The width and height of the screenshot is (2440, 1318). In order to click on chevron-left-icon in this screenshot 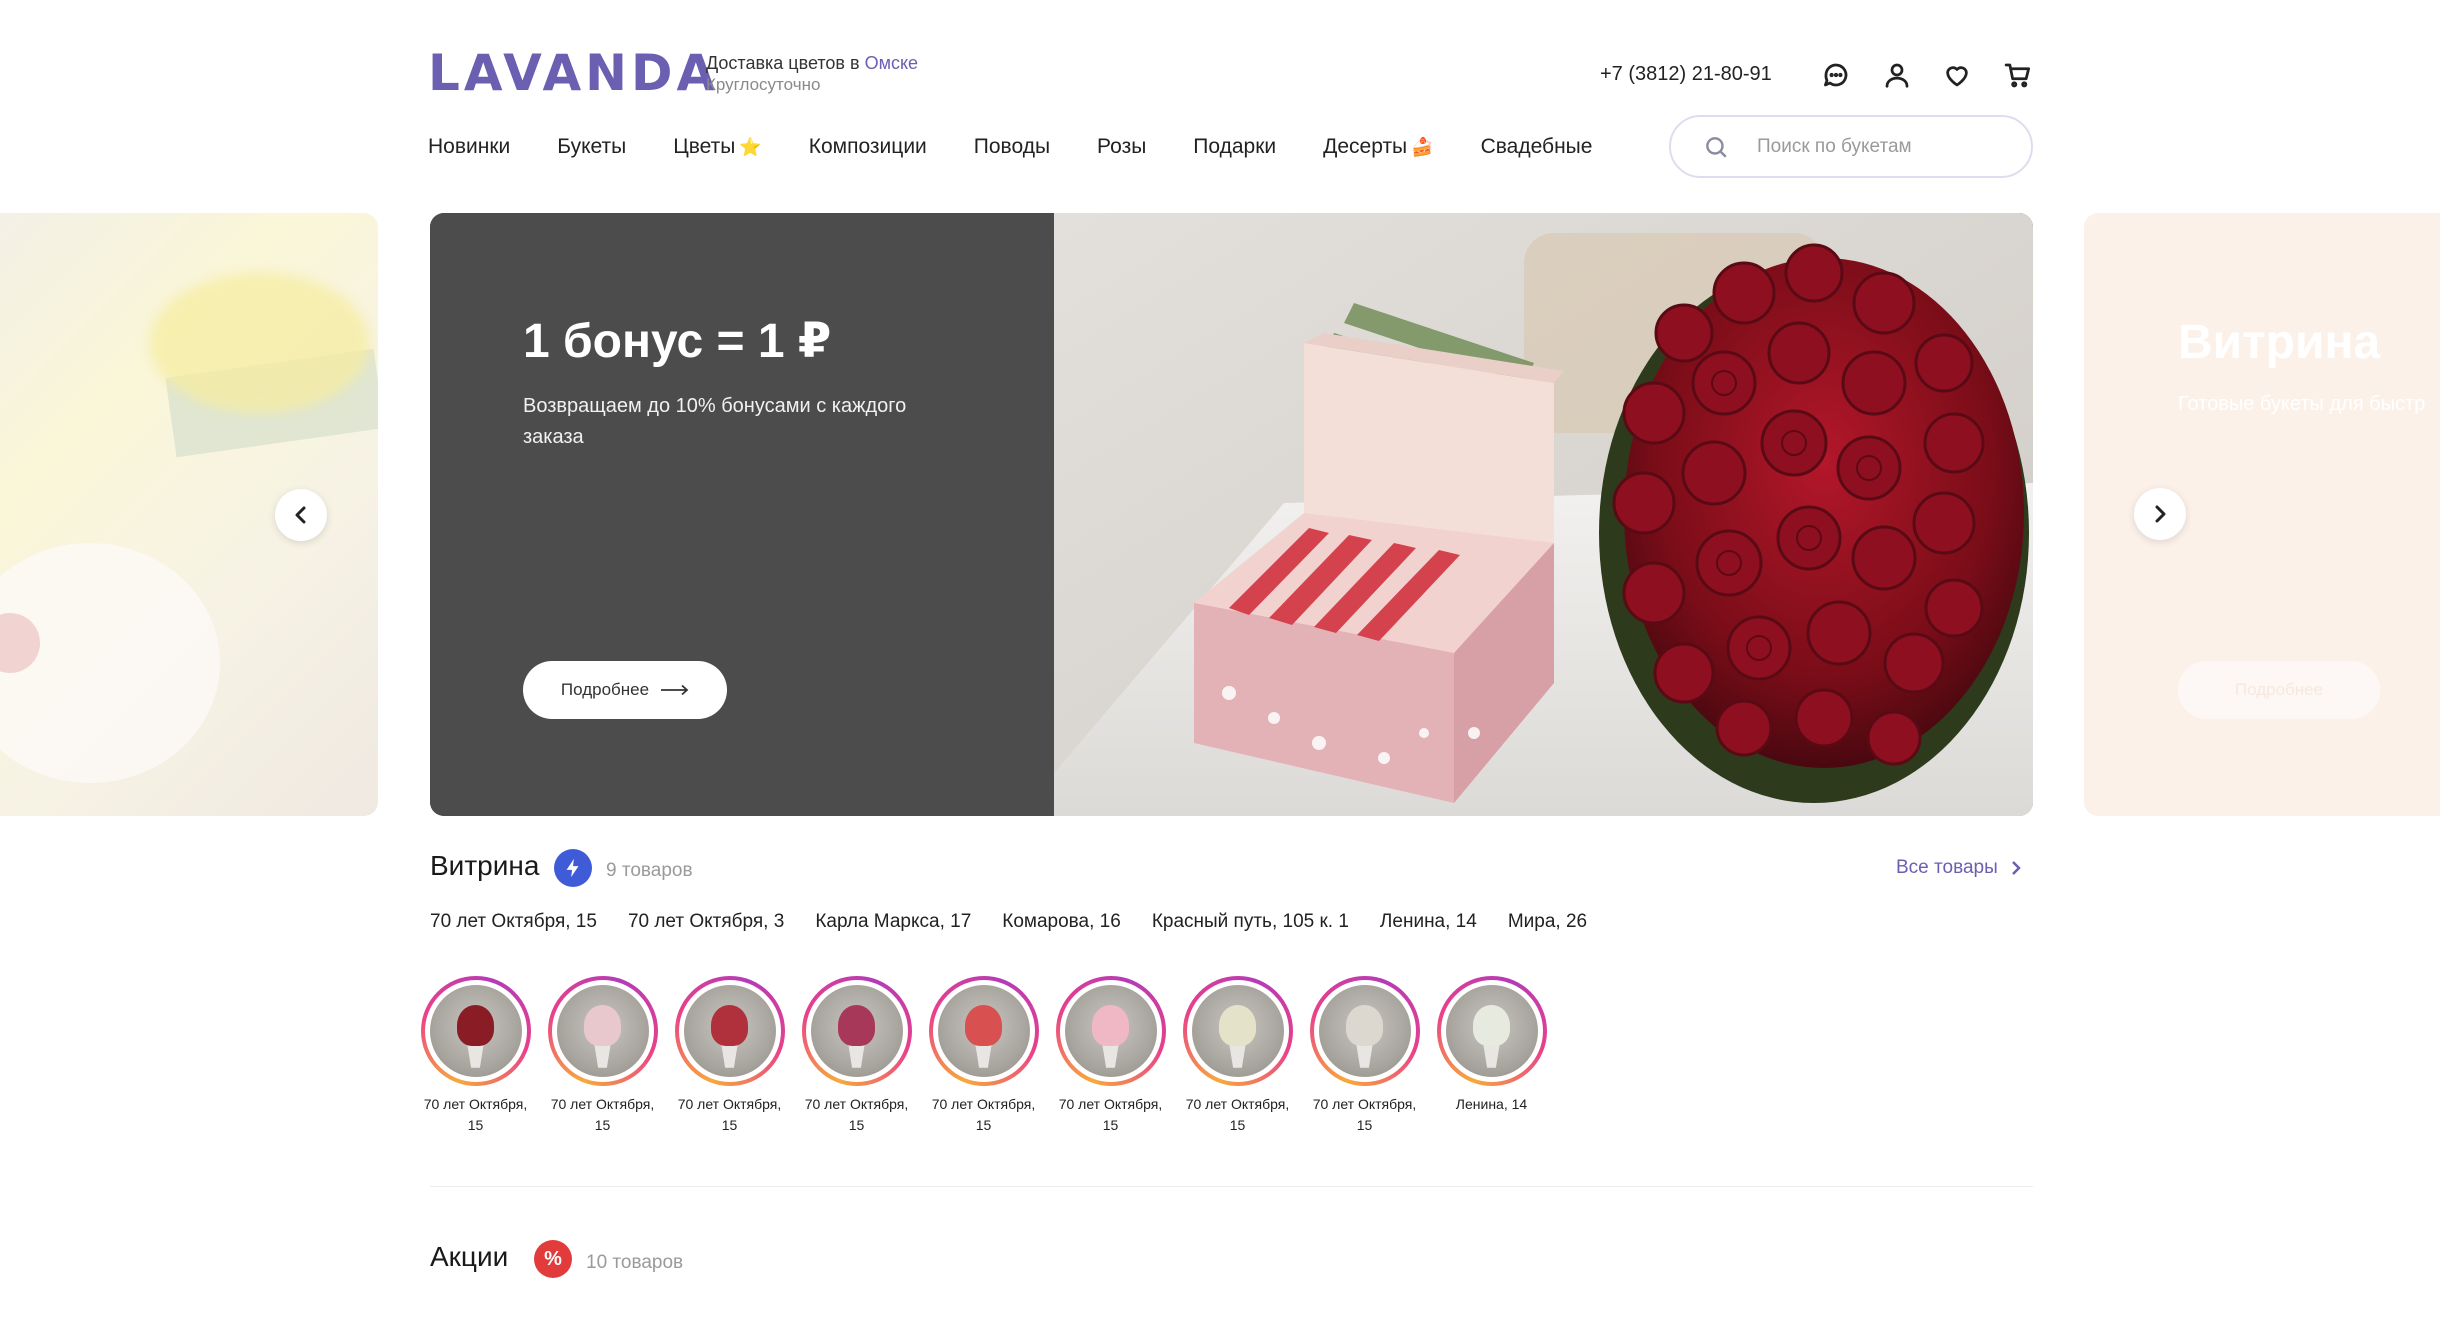, I will do `click(300, 515)`.